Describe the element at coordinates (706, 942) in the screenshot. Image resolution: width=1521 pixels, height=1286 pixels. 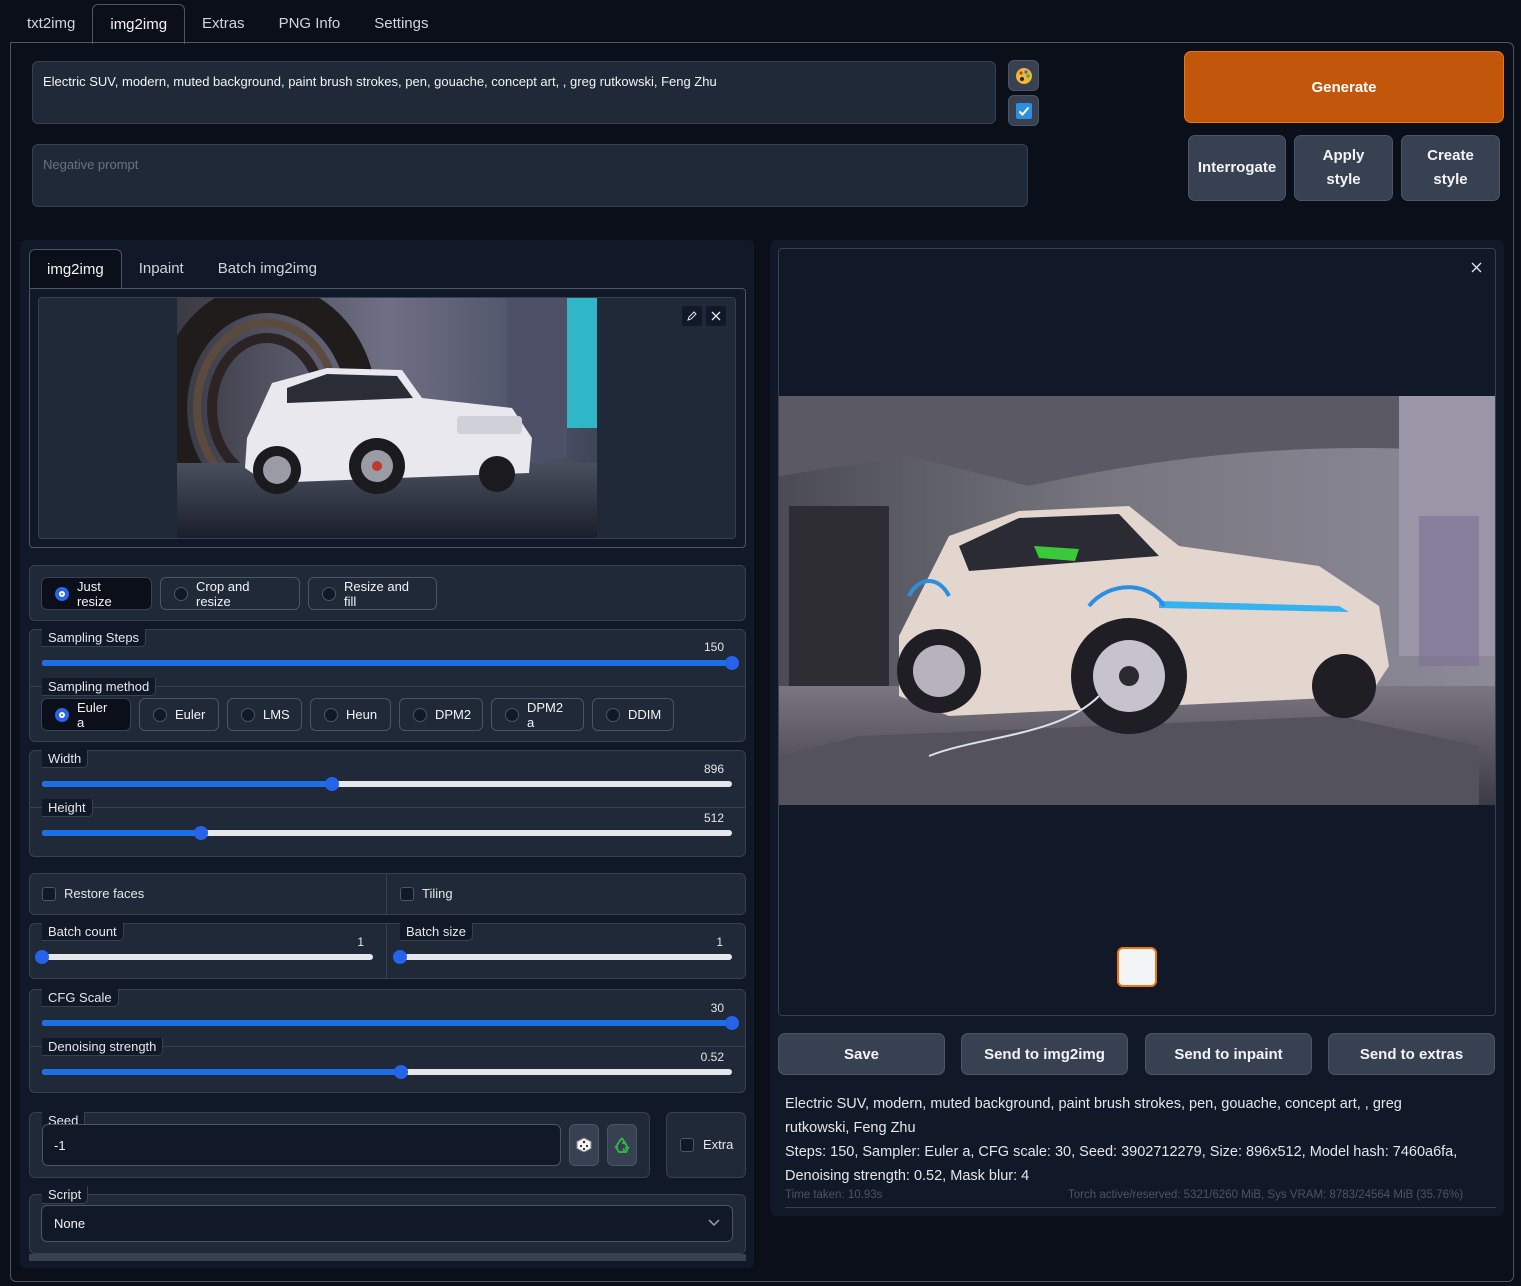
I see `batch-size-value: 1` at that location.